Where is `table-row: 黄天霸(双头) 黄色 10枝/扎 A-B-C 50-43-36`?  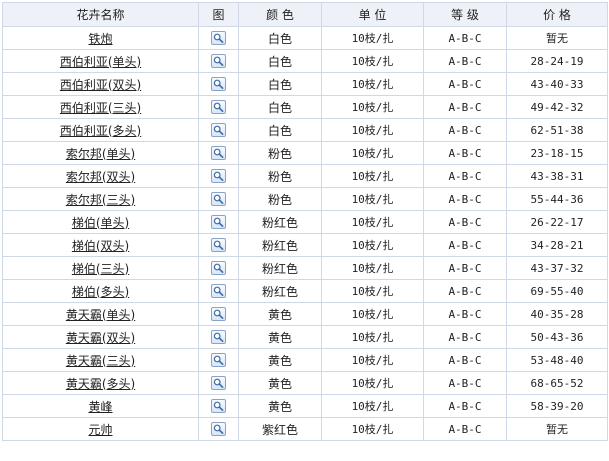
table-row: 黄天霸(双头) 黄色 10枝/扎 A-B-C 50-43-36 is located at coordinates (305, 337).